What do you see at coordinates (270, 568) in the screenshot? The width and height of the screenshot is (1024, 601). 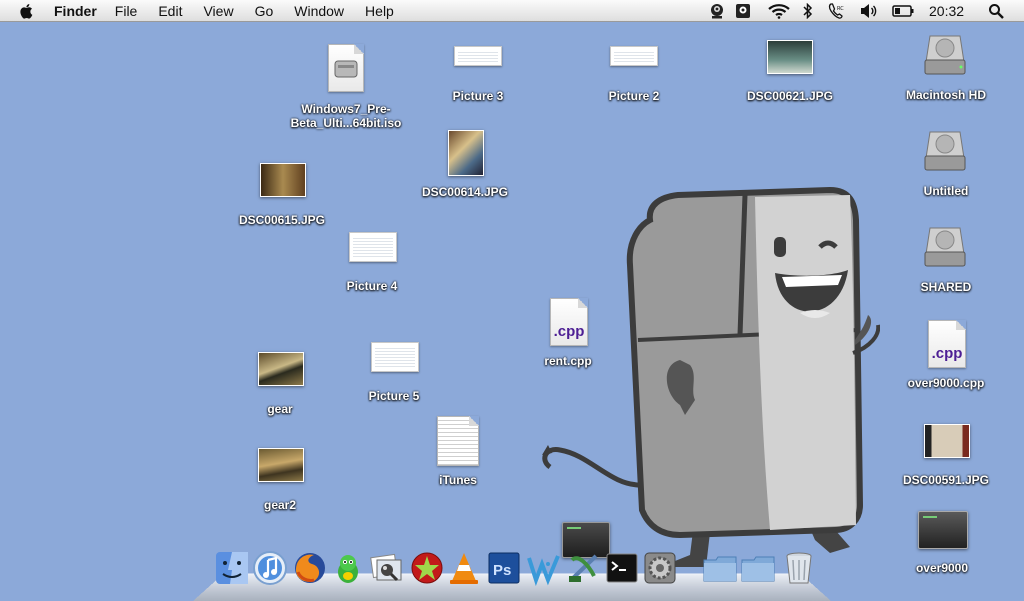 I see `itunes-icon` at bounding box center [270, 568].